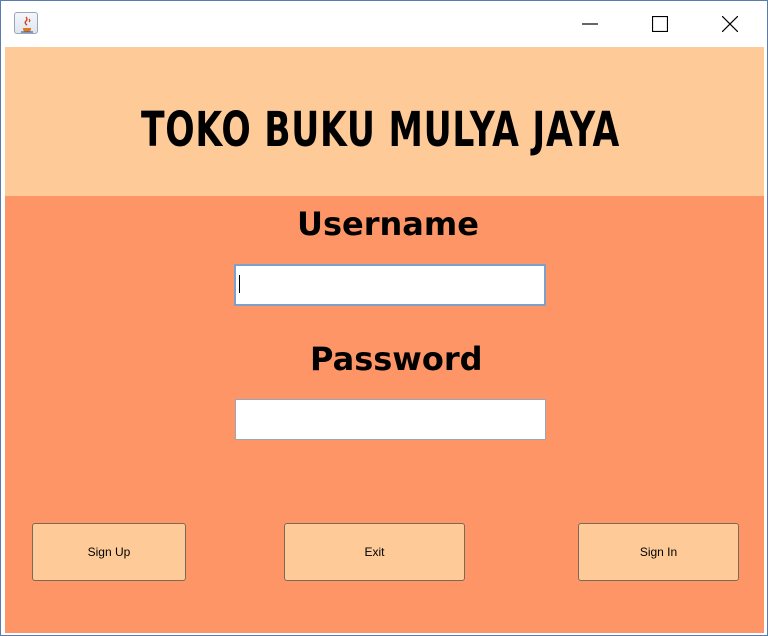 The image size is (768, 636). Describe the element at coordinates (390, 285) in the screenshot. I see `username-input` at that location.